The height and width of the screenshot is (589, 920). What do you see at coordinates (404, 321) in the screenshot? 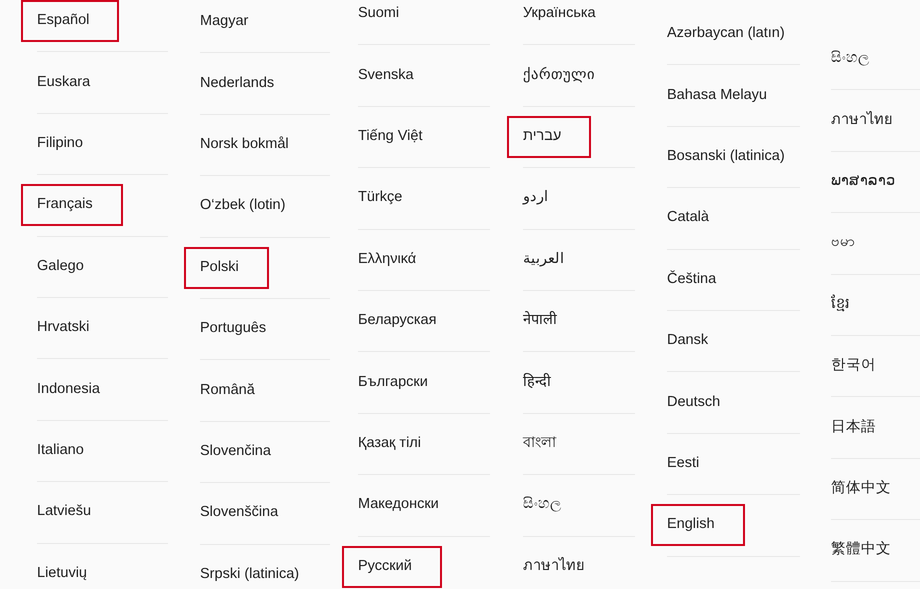
I see `language-option: Беларуская` at bounding box center [404, 321].